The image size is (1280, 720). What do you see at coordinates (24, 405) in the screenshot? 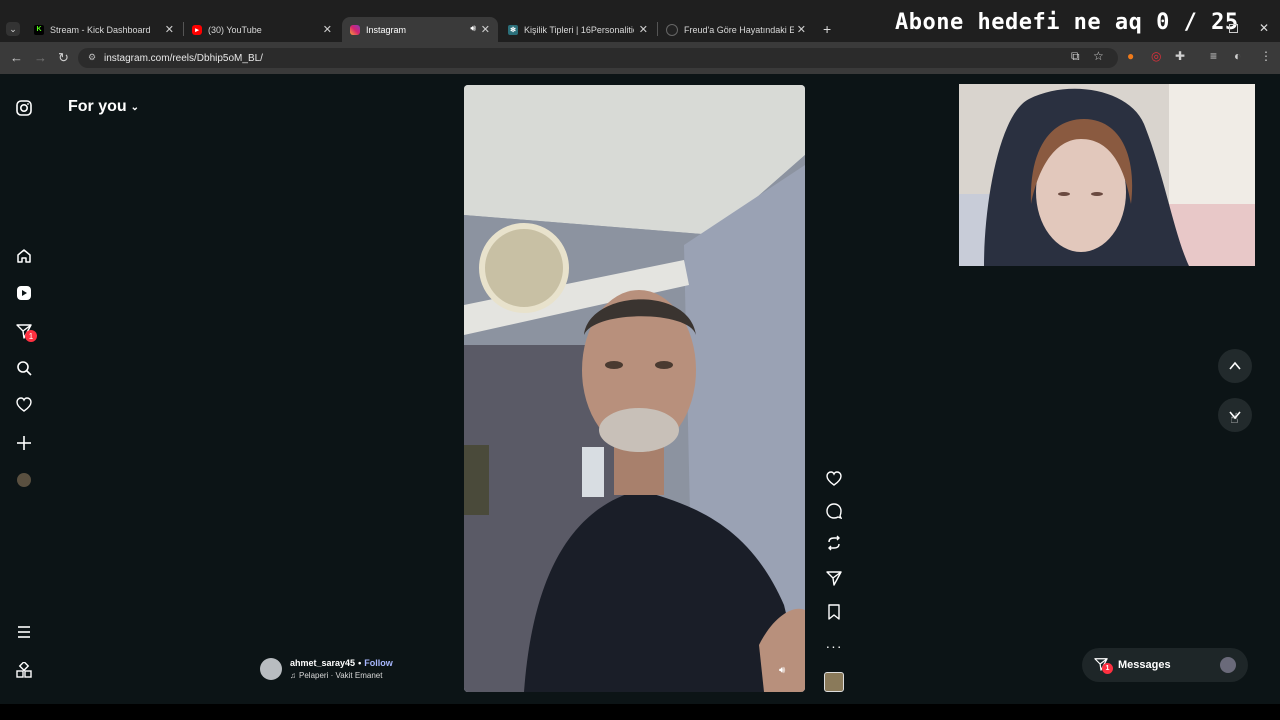
I see `notifications-heart-icon` at bounding box center [24, 405].